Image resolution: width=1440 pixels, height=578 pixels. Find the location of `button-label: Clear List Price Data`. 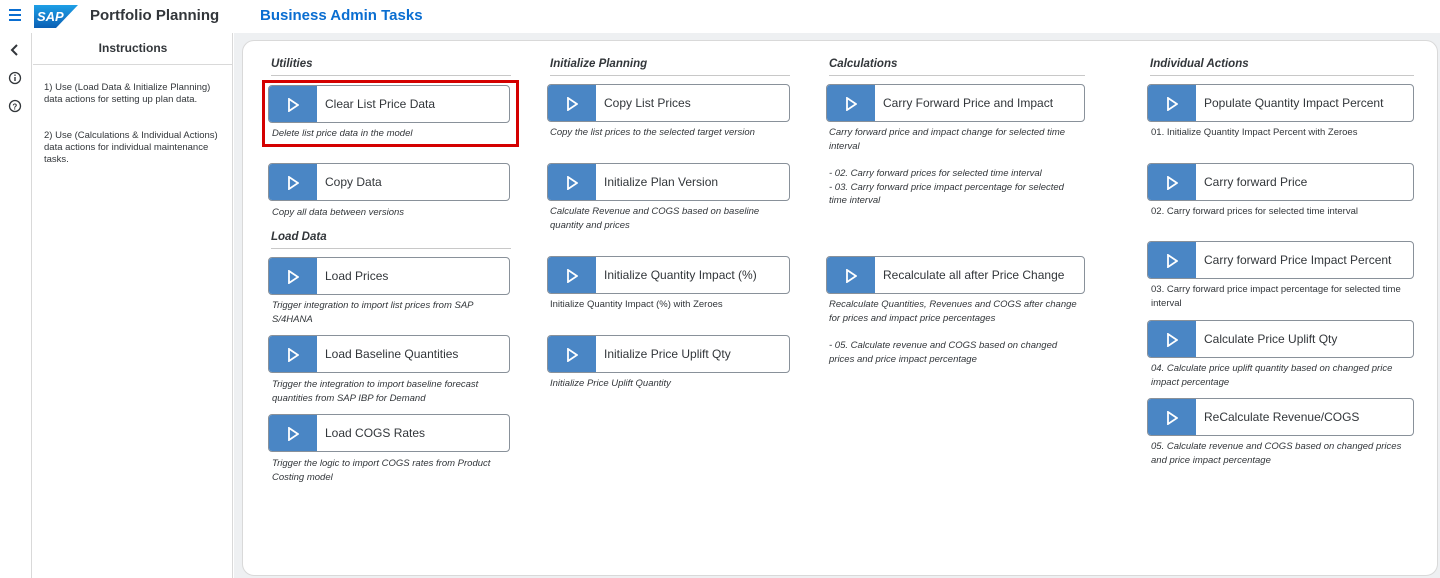

button-label: Clear List Price Data is located at coordinates (380, 104).